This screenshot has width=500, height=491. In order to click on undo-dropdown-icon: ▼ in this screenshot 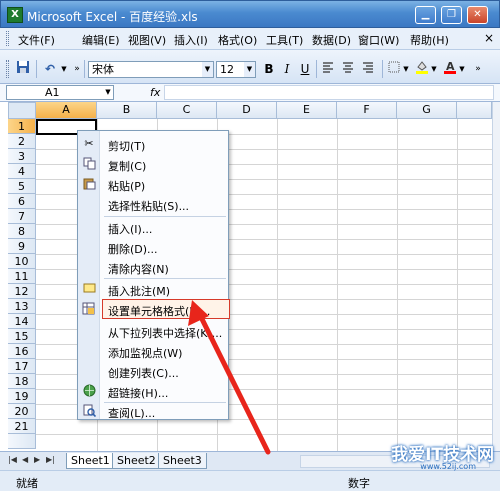, I will do `click(64, 69)`.